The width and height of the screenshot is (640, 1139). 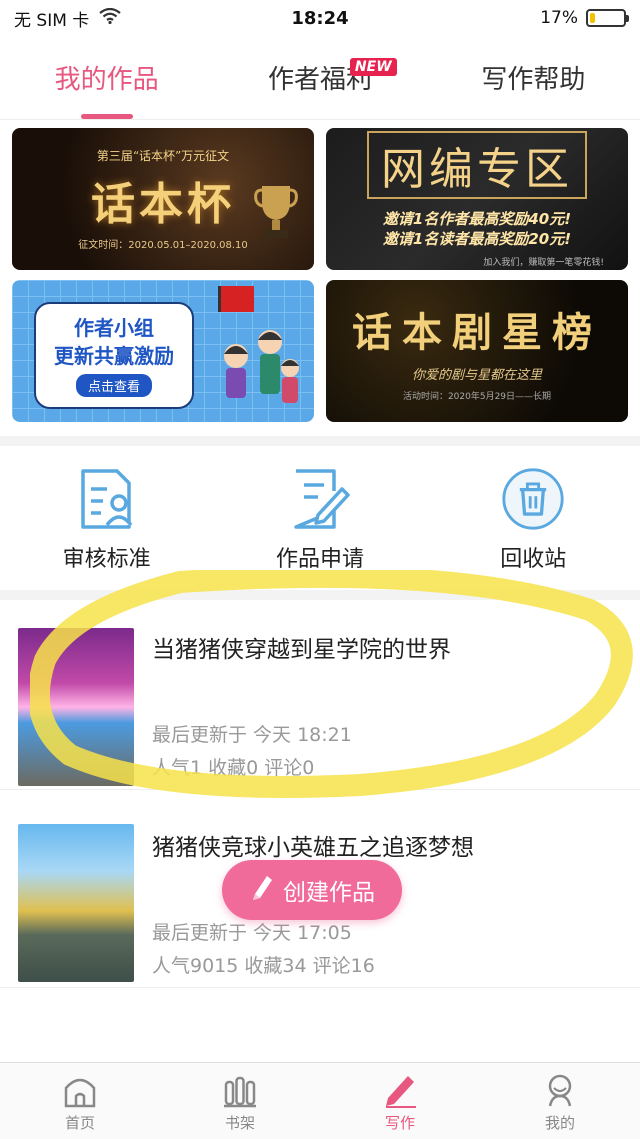 What do you see at coordinates (607, 18) in the screenshot?
I see `battery-icon` at bounding box center [607, 18].